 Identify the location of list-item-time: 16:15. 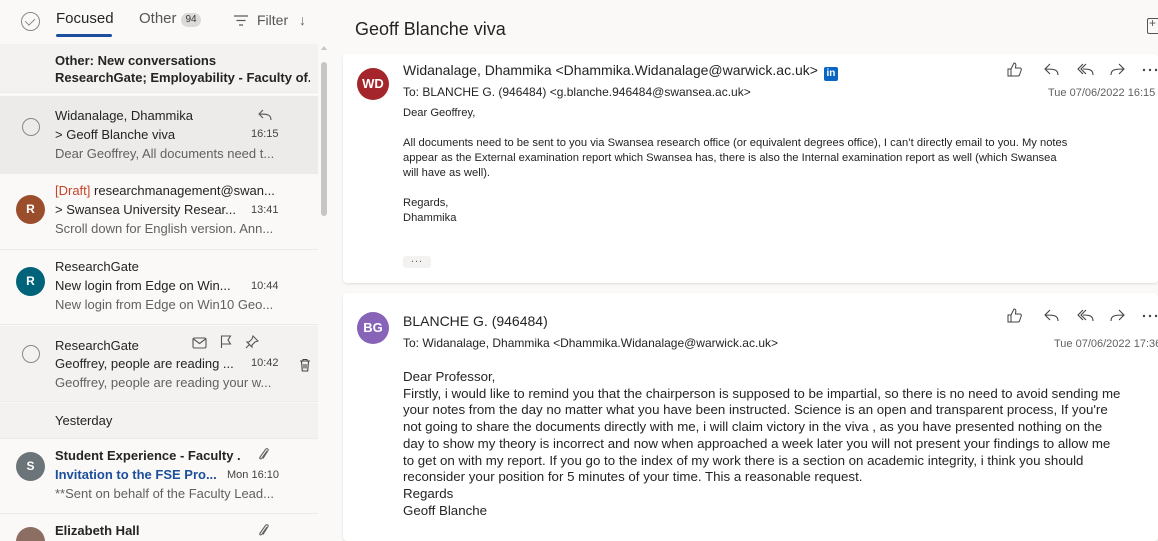
(265, 134).